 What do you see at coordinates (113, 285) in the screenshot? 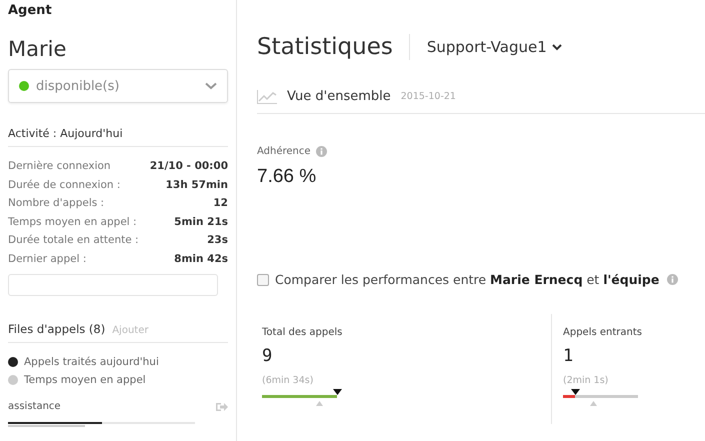
I see `input-field` at bounding box center [113, 285].